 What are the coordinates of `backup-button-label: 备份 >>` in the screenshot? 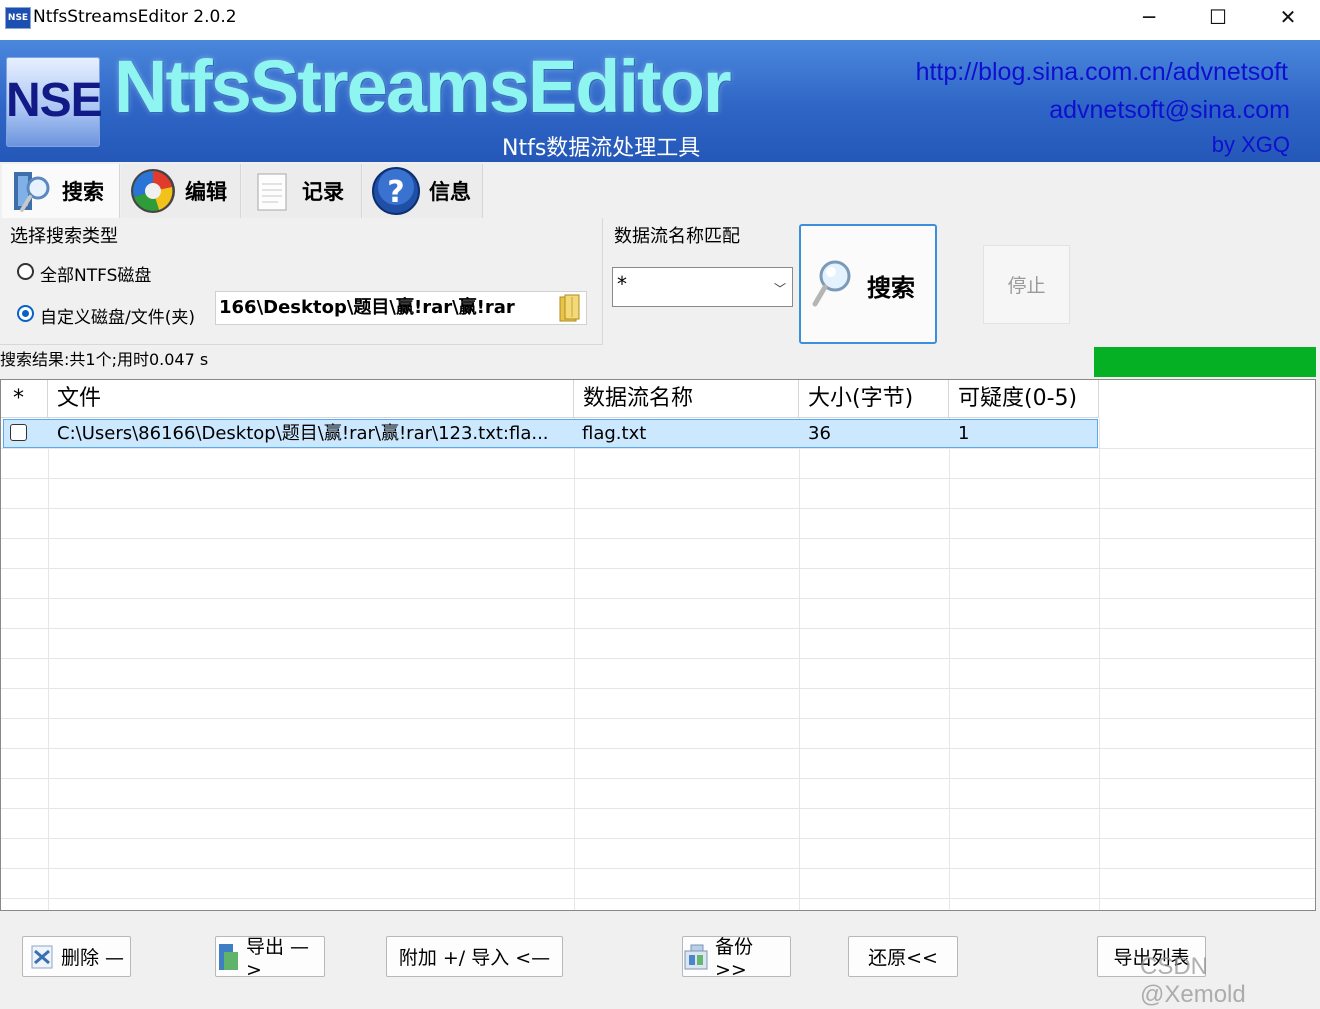 It's located at (734, 958).